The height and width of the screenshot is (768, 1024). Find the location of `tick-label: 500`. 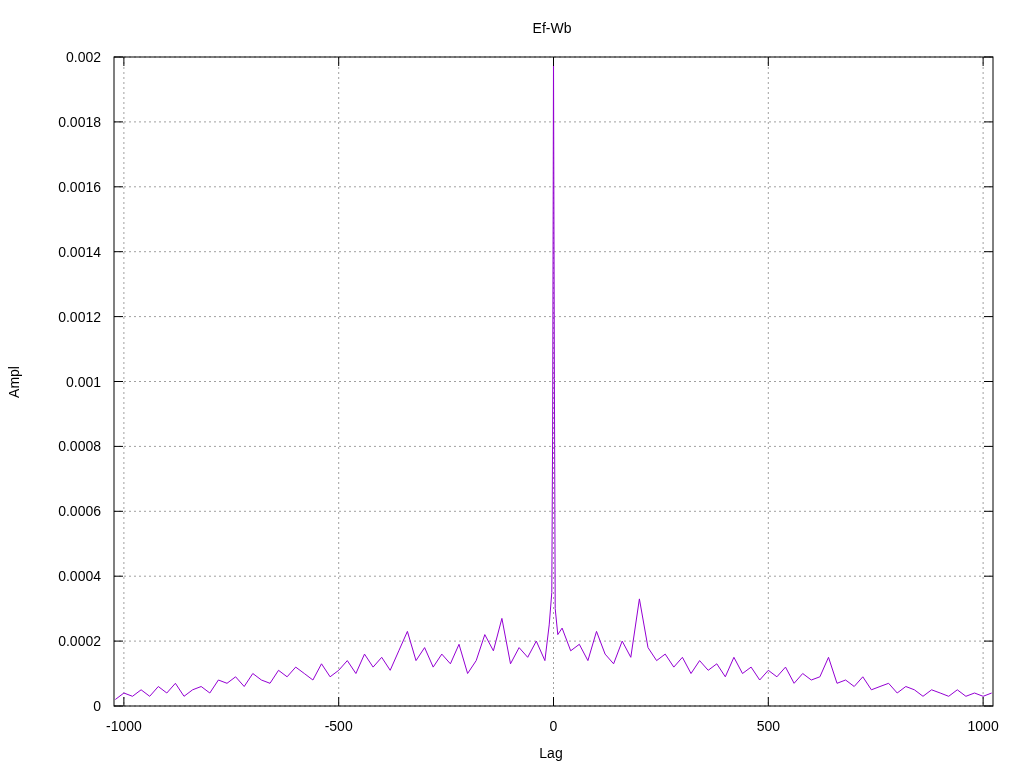

tick-label: 500 is located at coordinates (768, 726).